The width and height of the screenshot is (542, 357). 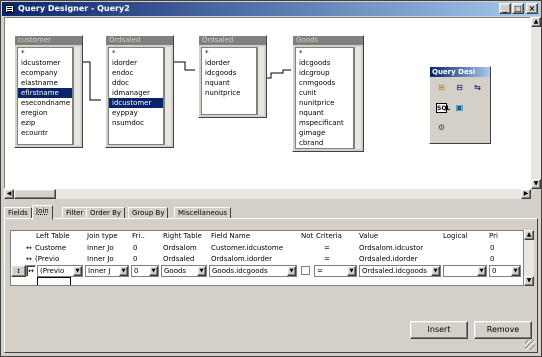 I want to click on field-list-item: elastname, so click(x=45, y=83).